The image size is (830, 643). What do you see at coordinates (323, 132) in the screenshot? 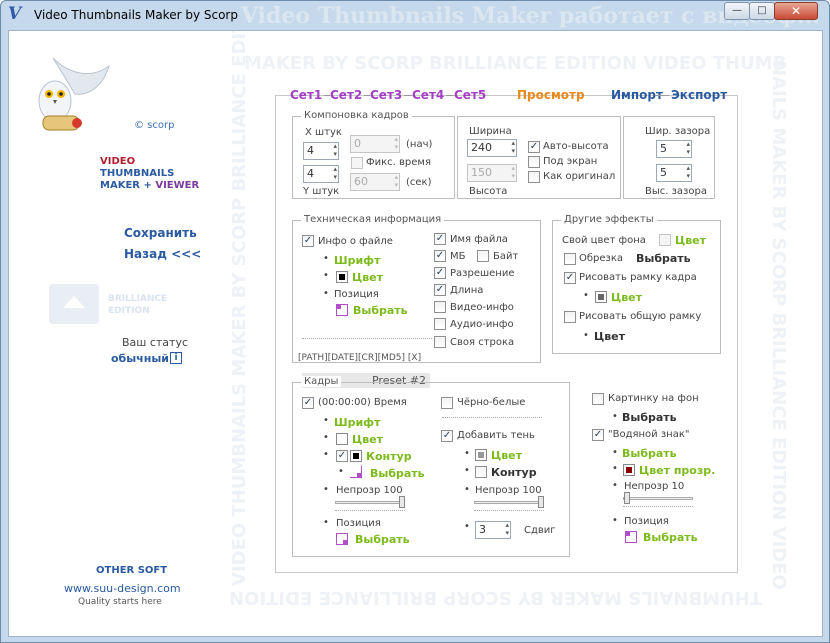
I see `x-count-label: X штук` at bounding box center [323, 132].